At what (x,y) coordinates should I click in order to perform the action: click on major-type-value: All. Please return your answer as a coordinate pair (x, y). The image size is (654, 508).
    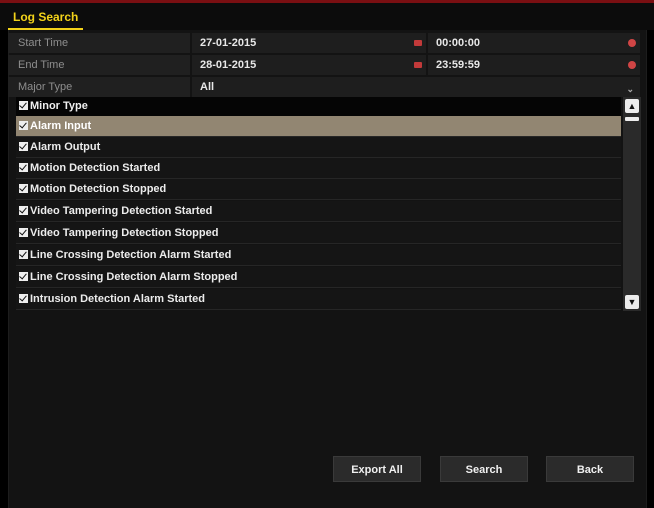
    Looking at the image, I should click on (207, 87).